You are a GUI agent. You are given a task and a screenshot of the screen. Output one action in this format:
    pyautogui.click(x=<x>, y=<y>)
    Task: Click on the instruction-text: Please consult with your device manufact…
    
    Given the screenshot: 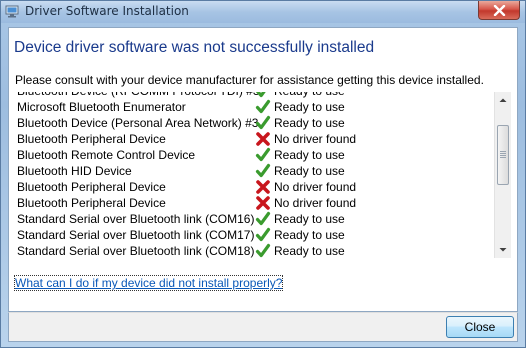 What is the action you would take?
    pyautogui.click(x=249, y=80)
    